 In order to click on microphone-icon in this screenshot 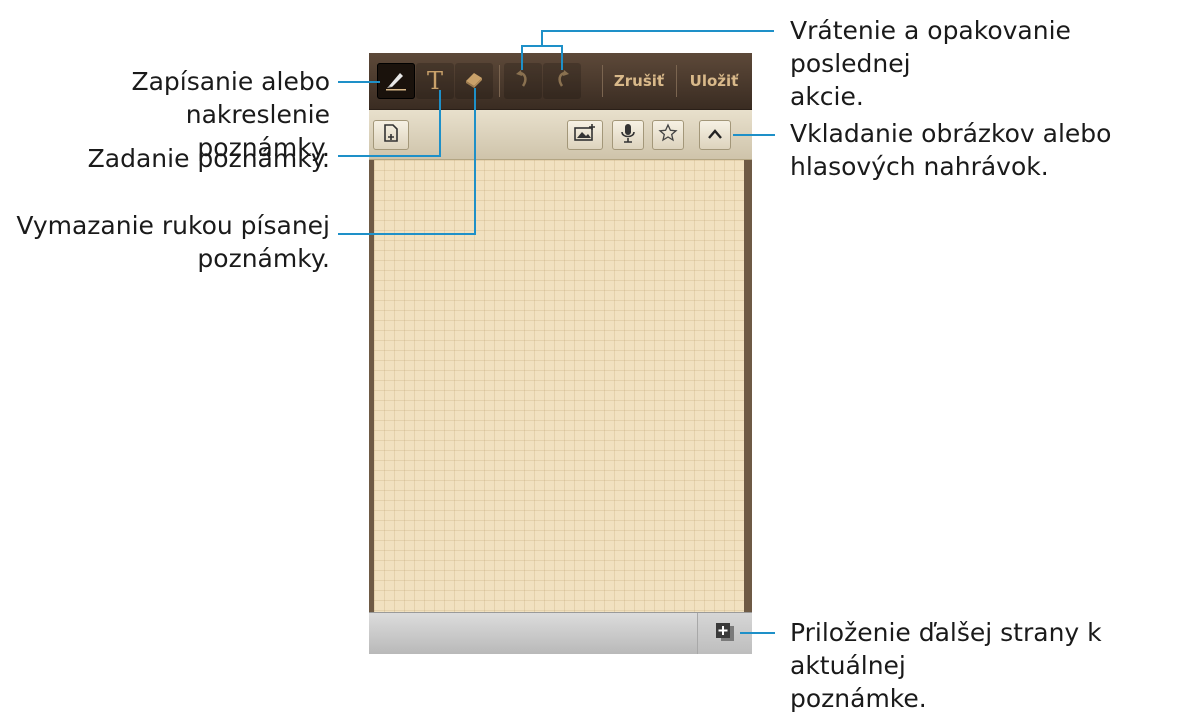, I will do `click(628, 135)`.